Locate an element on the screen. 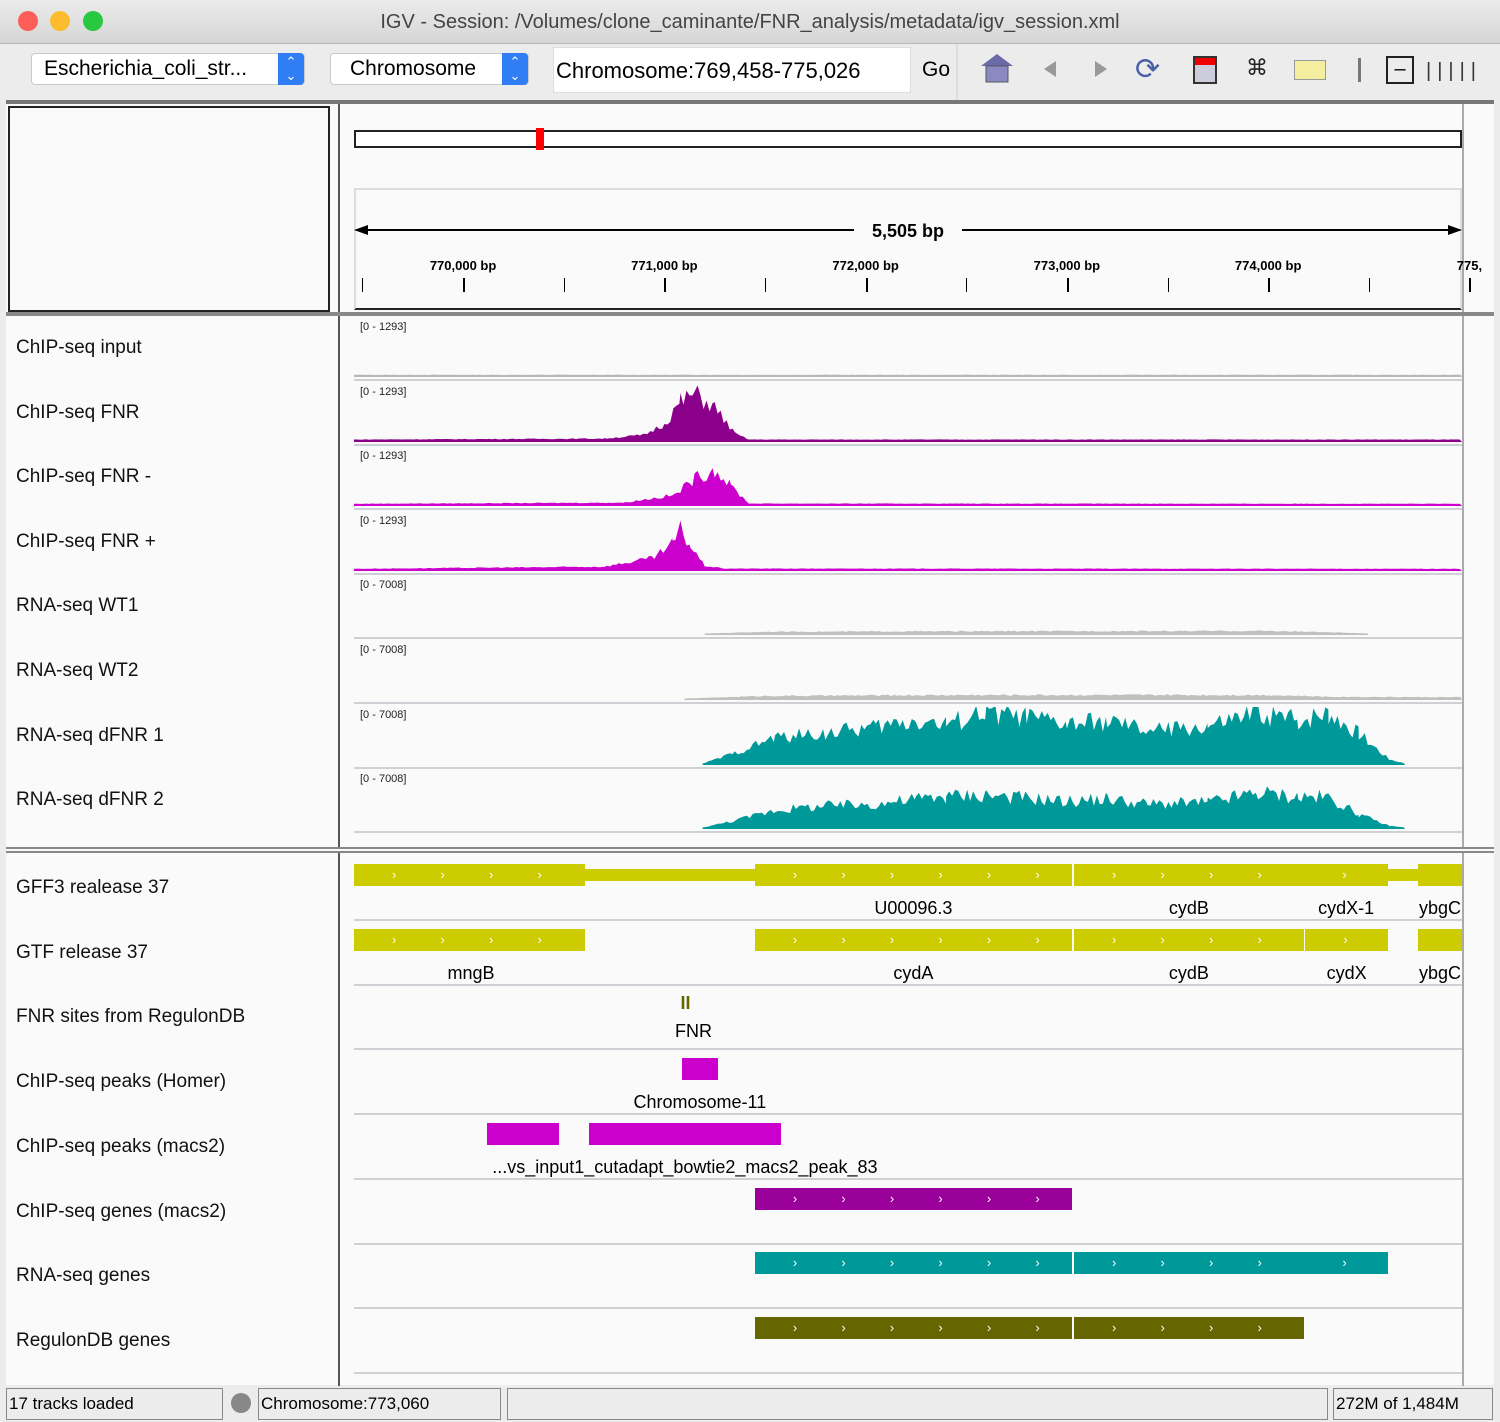 Image resolution: width=1500 pixels, height=1422 pixels. ruler is located at coordinates (908, 249).